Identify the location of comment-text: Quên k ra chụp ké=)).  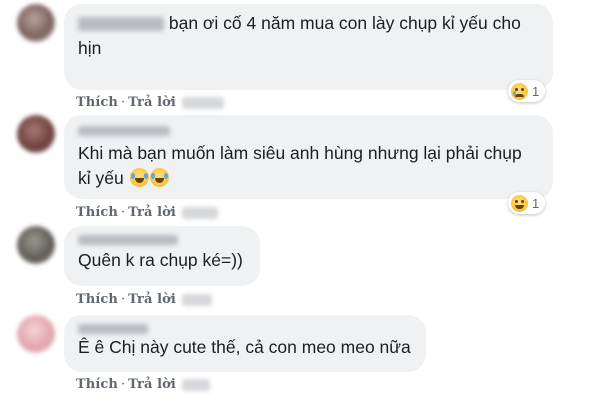
(160, 260).